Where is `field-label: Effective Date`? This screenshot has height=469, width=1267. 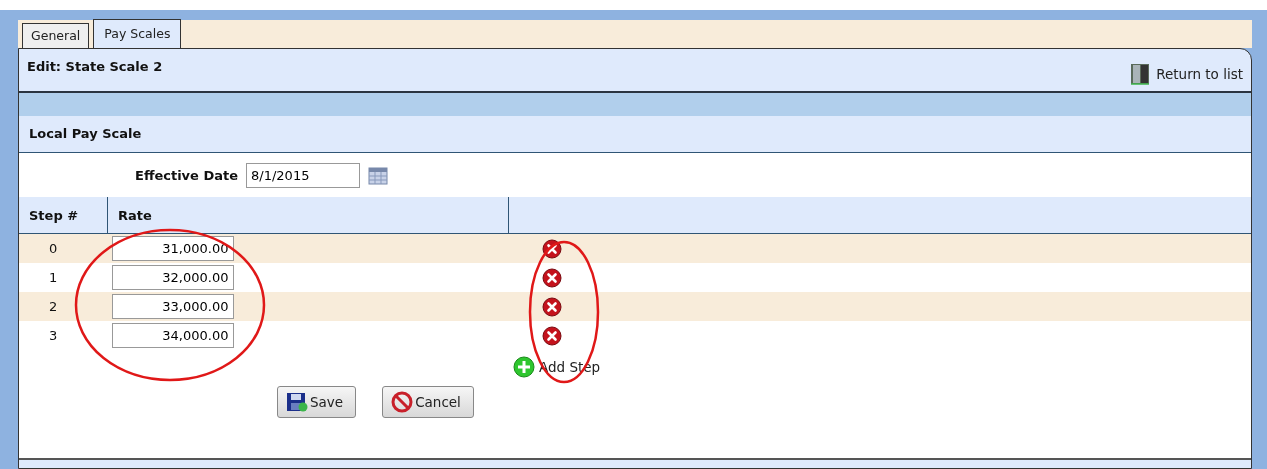 field-label: Effective Date is located at coordinates (187, 175).